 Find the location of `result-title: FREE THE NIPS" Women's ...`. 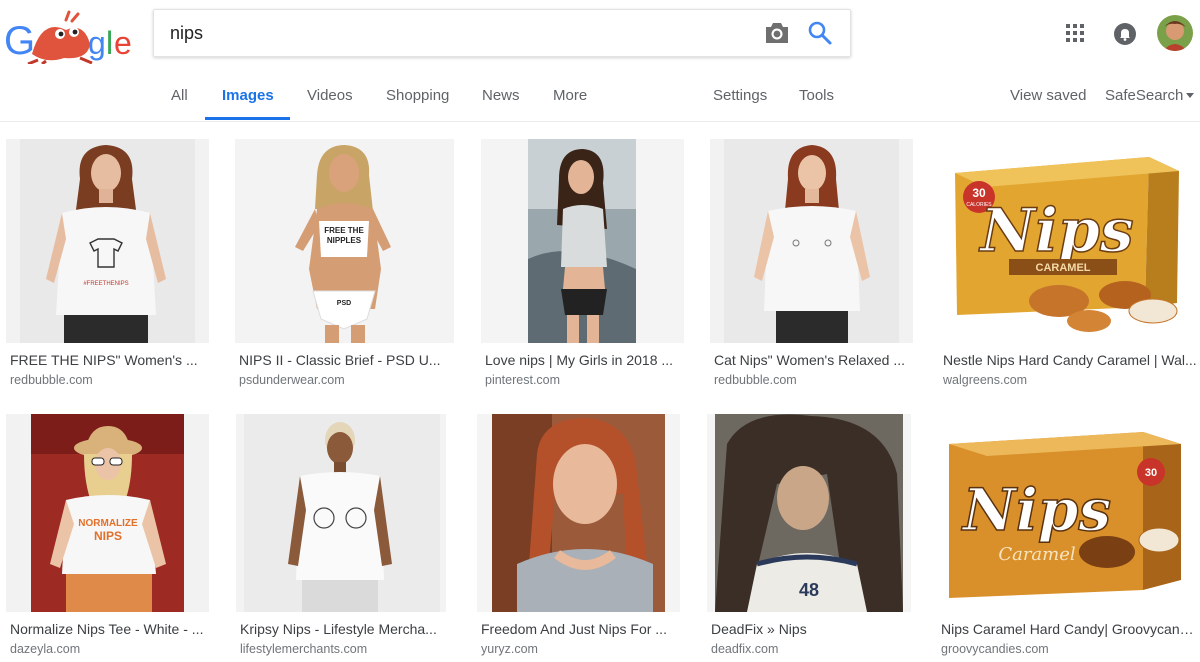

result-title: FREE THE NIPS" Women's ... is located at coordinates (108, 360).